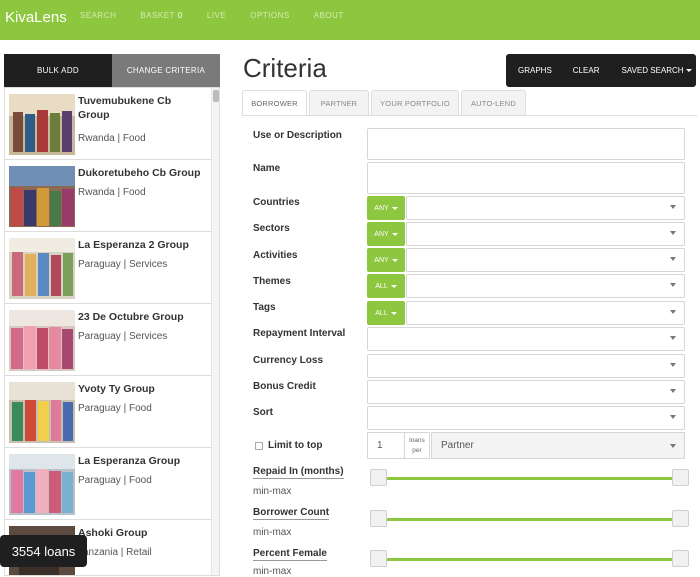  Describe the element at coordinates (378, 518) in the screenshot. I see `borrower-count-min-handle` at that location.